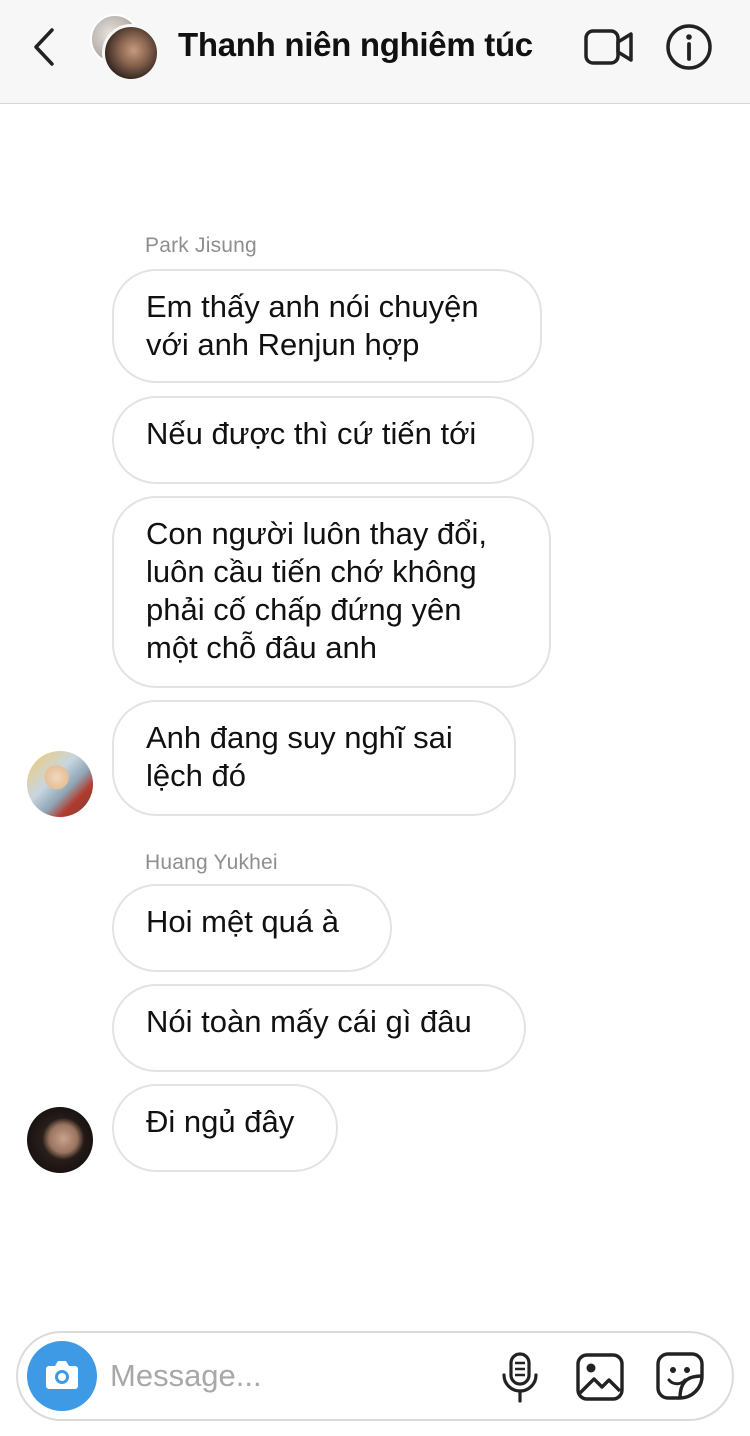 The height and width of the screenshot is (1436, 750). What do you see at coordinates (211, 862) in the screenshot?
I see `sender-name: Huang Yukhei` at bounding box center [211, 862].